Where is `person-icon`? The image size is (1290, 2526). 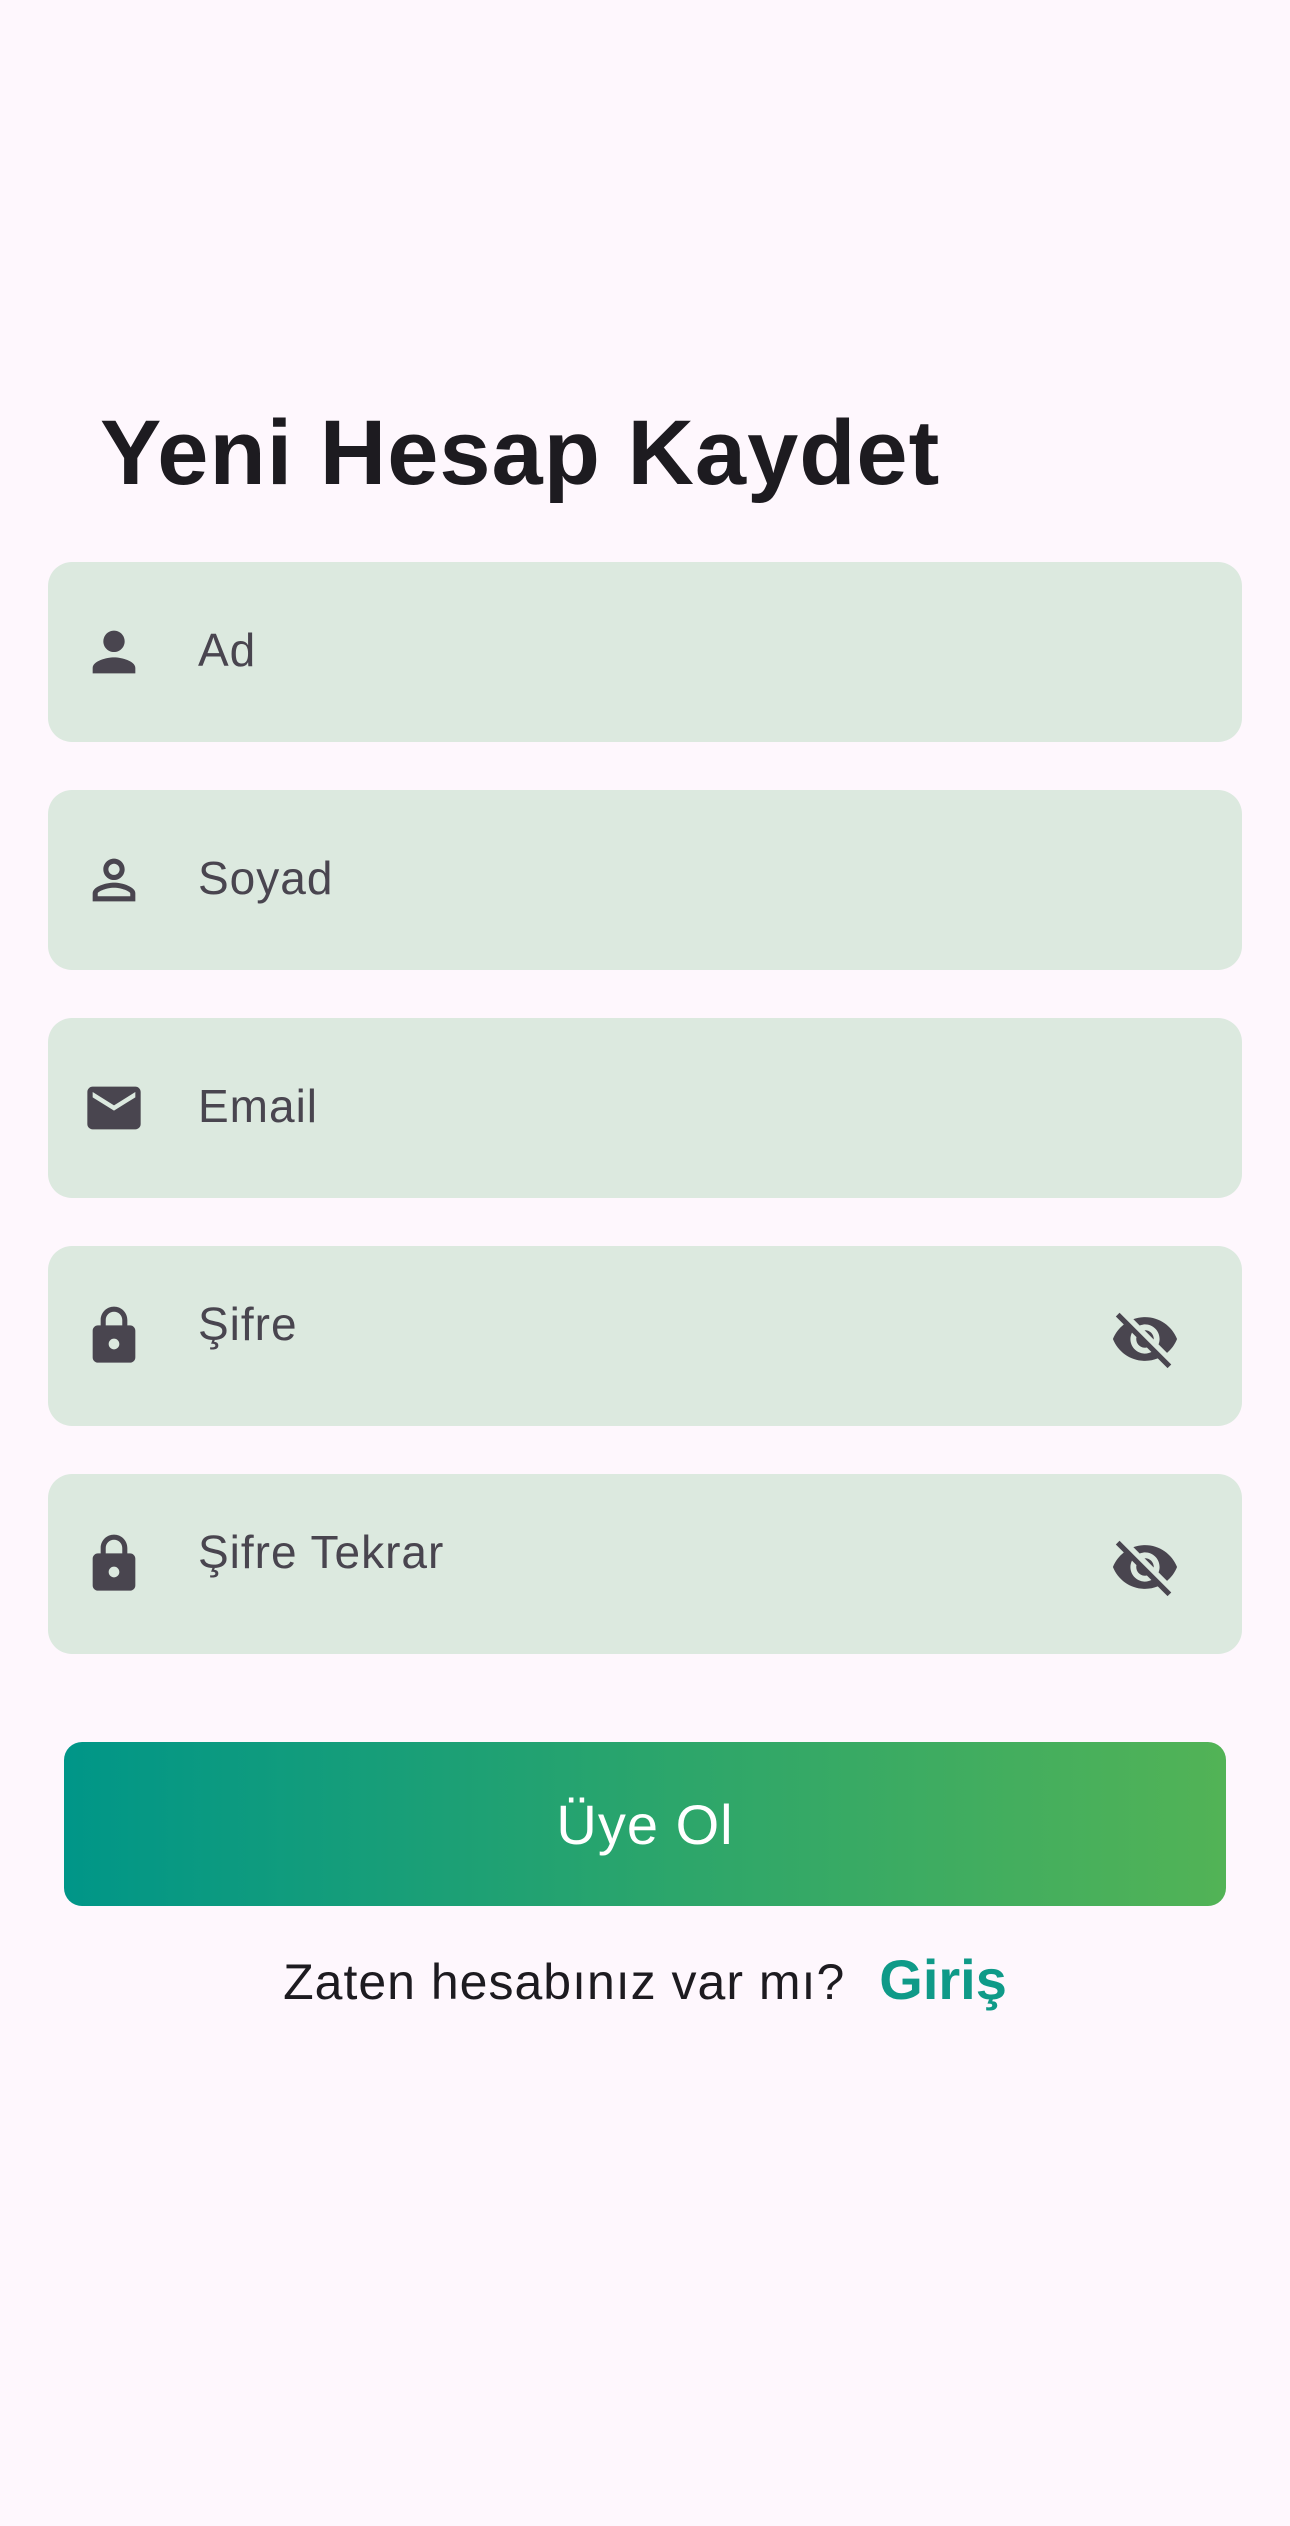
person-icon is located at coordinates (114, 652).